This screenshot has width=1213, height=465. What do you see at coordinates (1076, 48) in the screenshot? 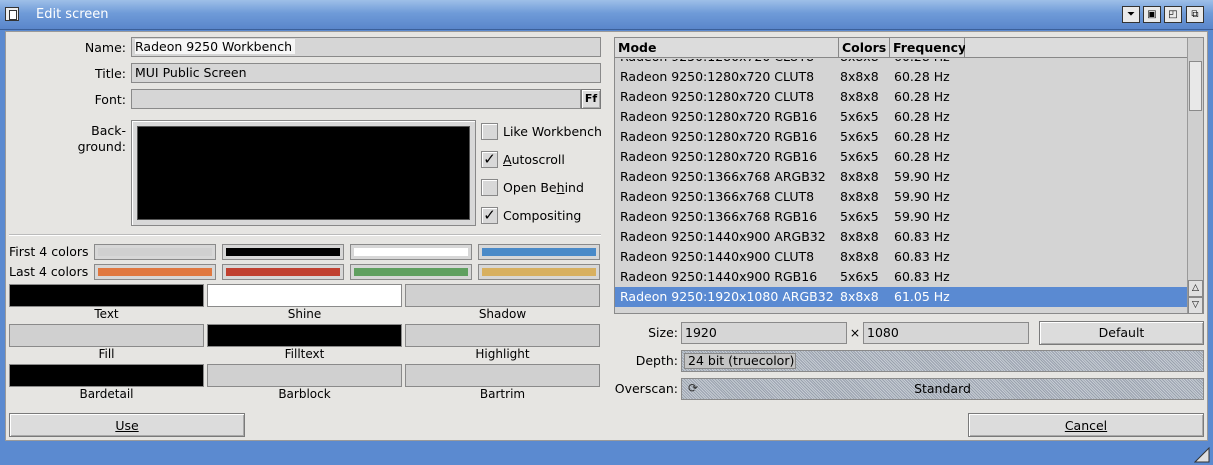
I see `column-header-empty` at bounding box center [1076, 48].